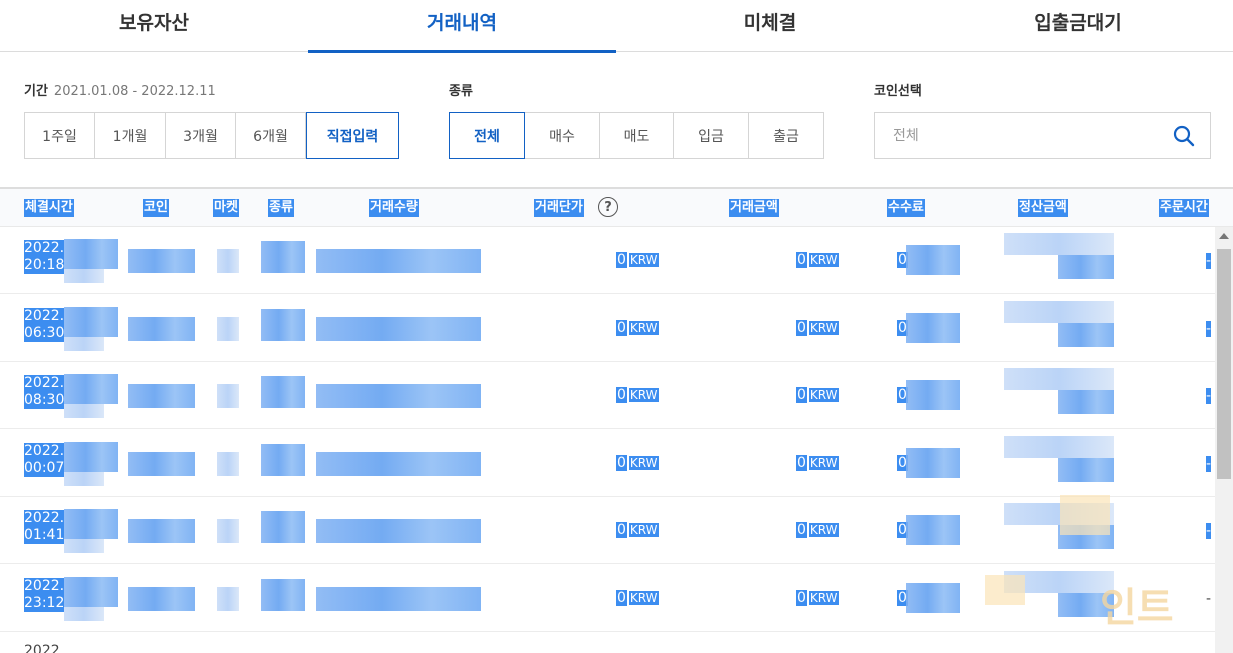 This screenshot has height=653, width=1233. Describe the element at coordinates (44, 602) in the screenshot. I see `exec-clock: 23:12` at that location.